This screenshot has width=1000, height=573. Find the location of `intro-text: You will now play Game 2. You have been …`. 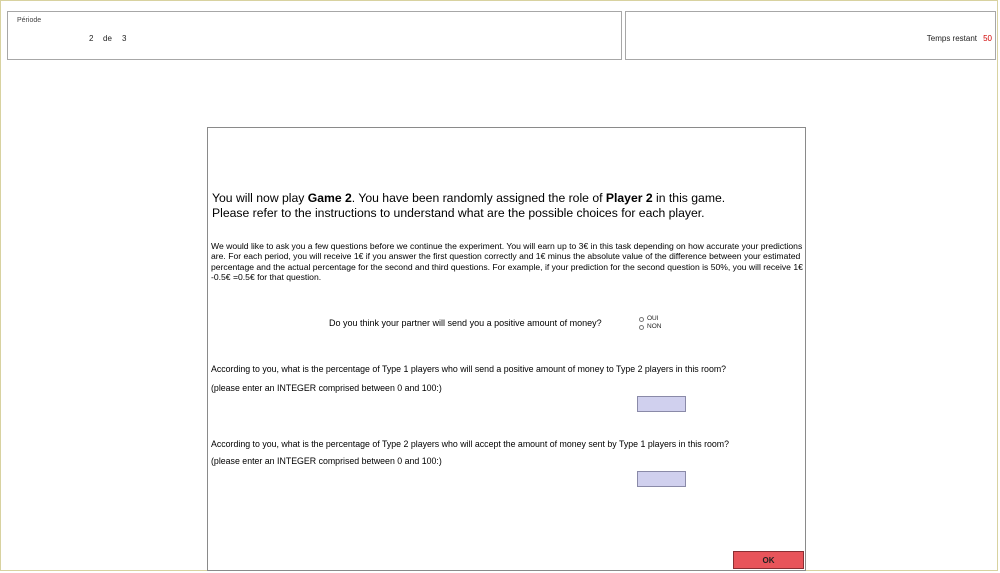

intro-text: You will now play Game 2. You have been … is located at coordinates (507, 206).